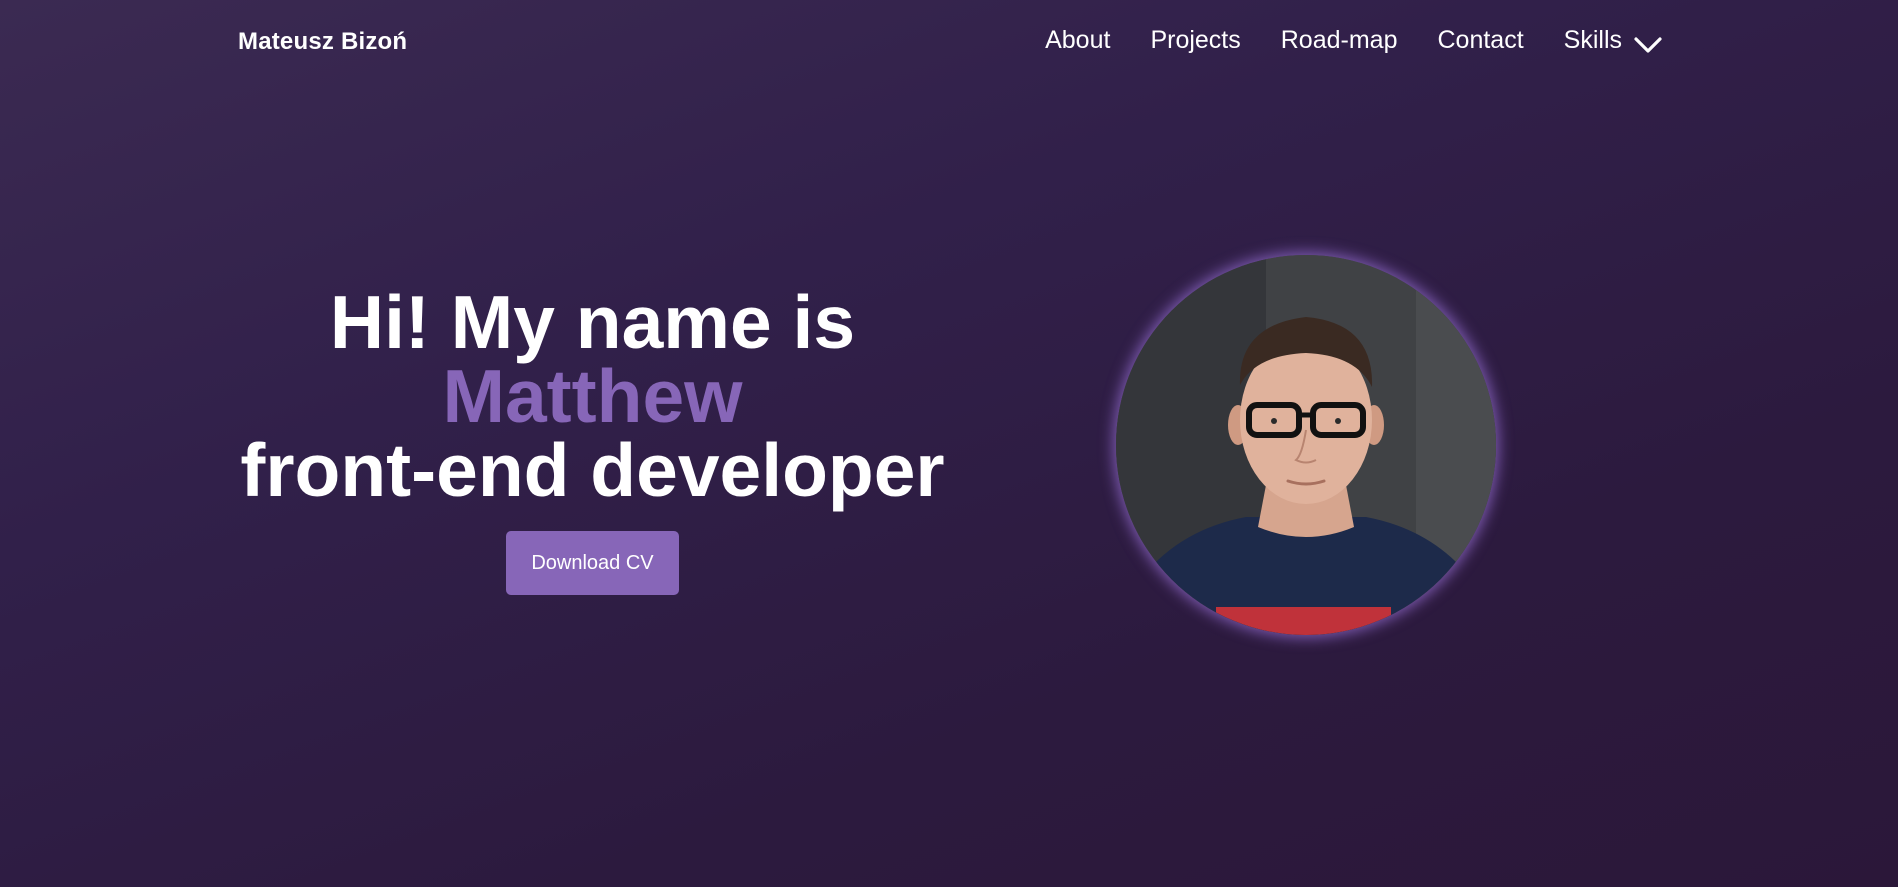  I want to click on hero-name: Matthew, so click(592, 396).